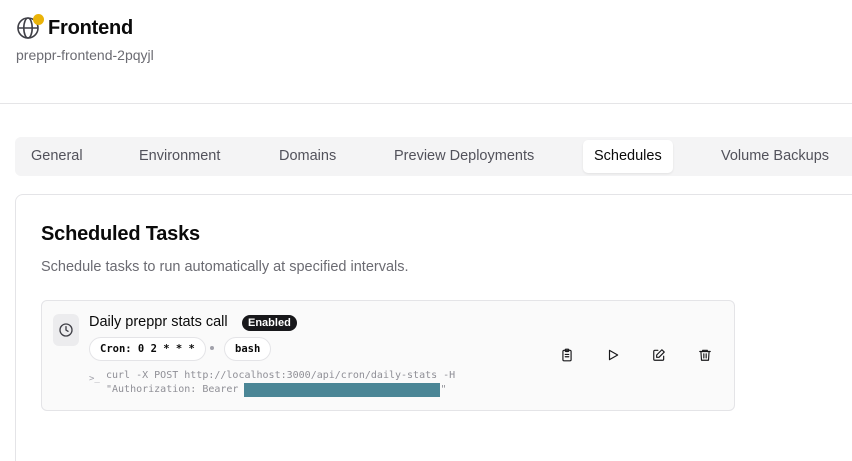 Image resolution: width=852 pixels, height=461 pixels. I want to click on view-logs-button, so click(567, 355).